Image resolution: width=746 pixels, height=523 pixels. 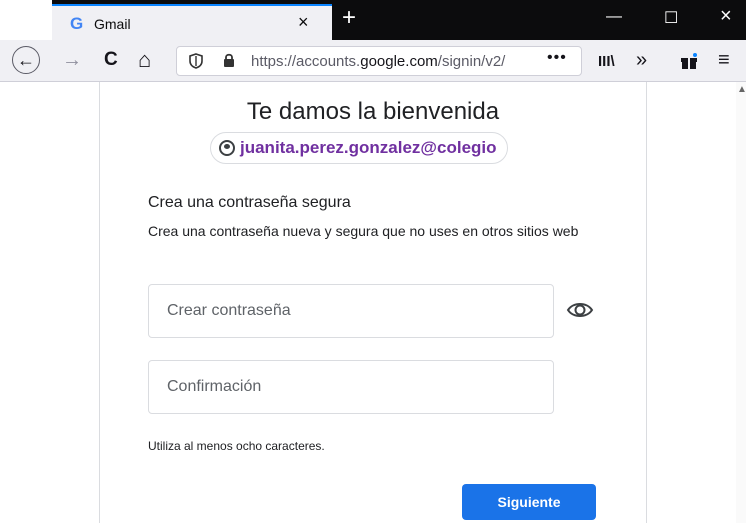 I want to click on password-field, so click(x=351, y=311).